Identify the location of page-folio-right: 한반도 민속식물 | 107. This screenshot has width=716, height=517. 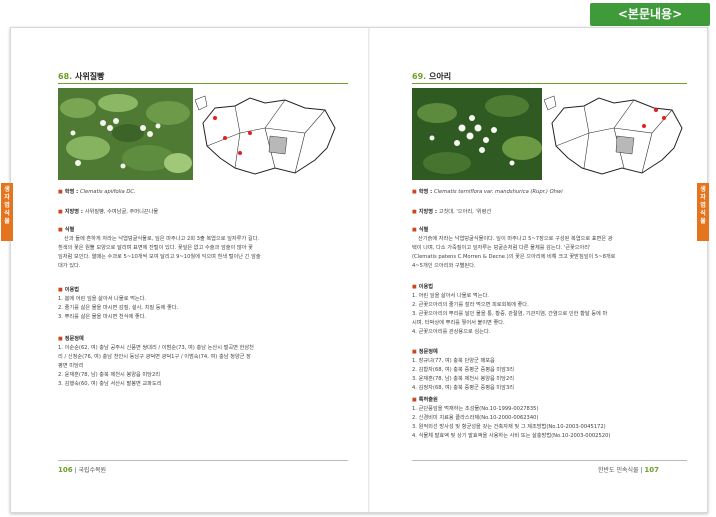
(629, 470).